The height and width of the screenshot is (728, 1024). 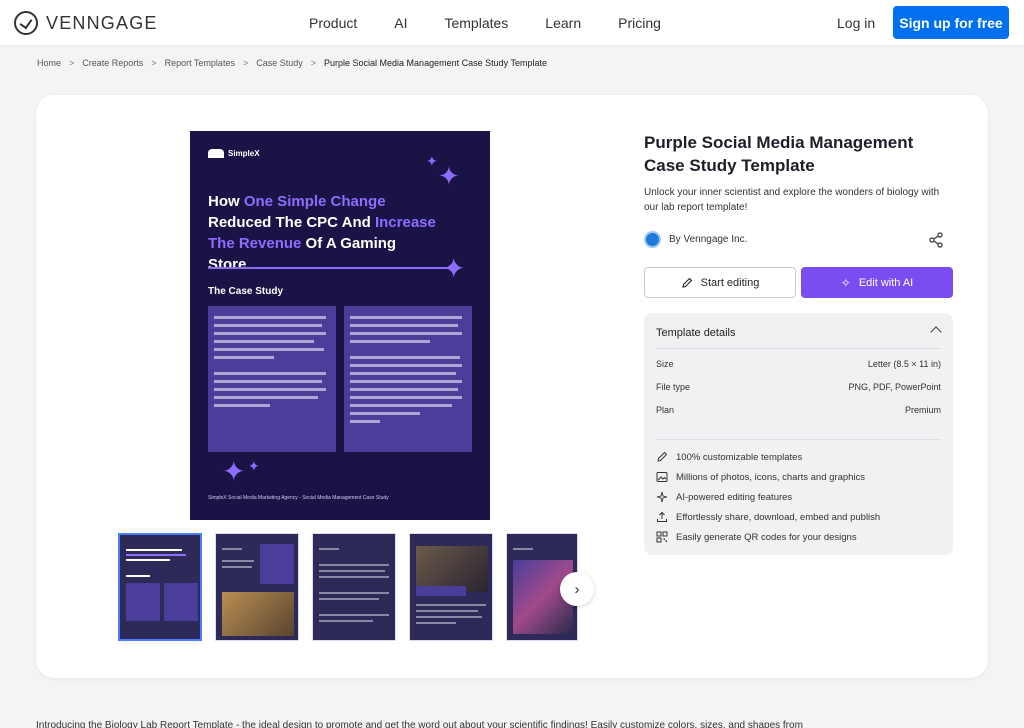 What do you see at coordinates (798, 364) in the screenshot?
I see `detail-row-size: Size Letter (8.5 × 11 in)` at bounding box center [798, 364].